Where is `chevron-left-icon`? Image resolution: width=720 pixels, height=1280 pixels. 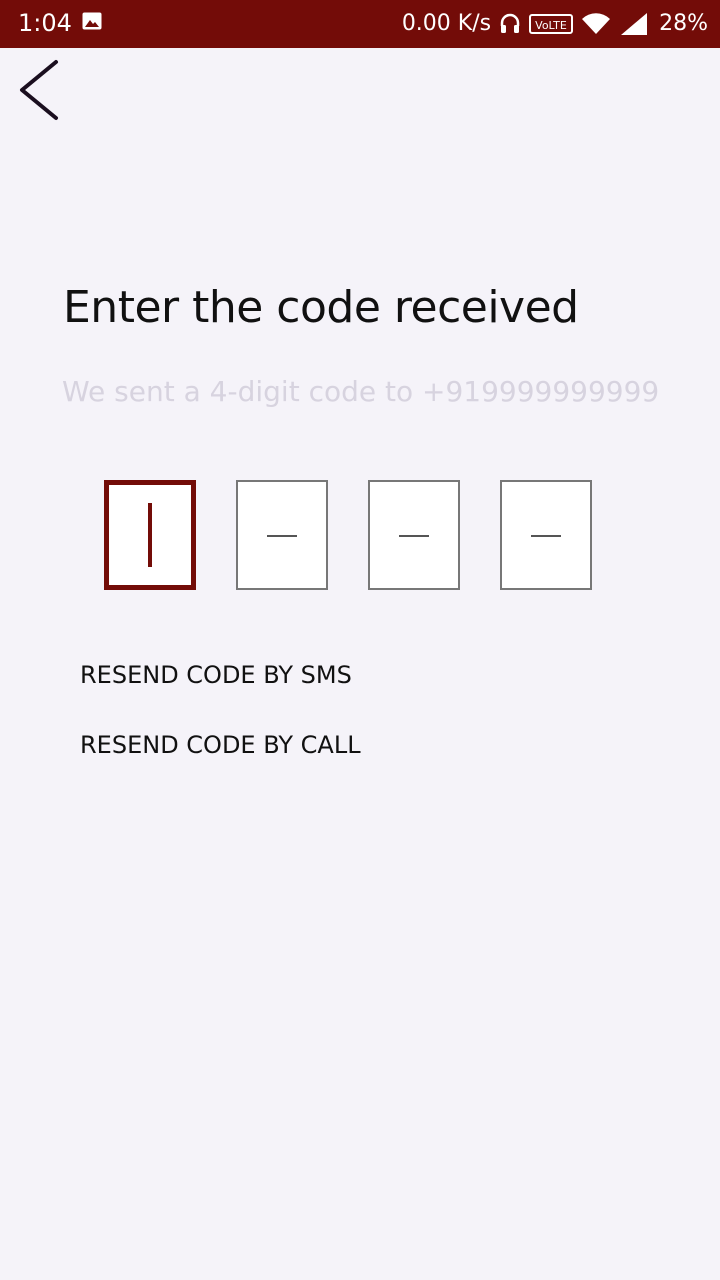
chevron-left-icon is located at coordinates (39, 90).